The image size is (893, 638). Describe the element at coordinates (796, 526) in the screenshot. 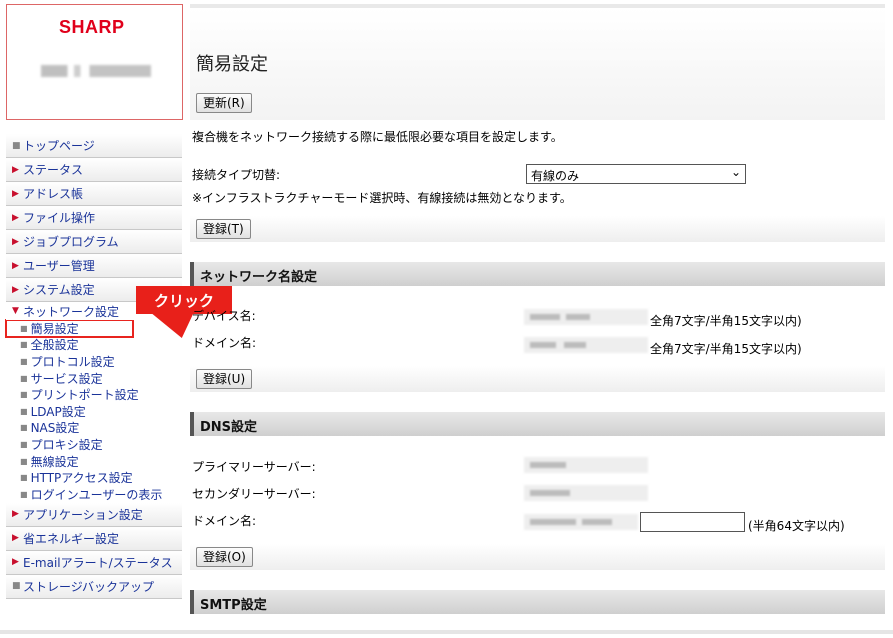

I see `dns-domain-hint: (半角64文字以内)` at that location.